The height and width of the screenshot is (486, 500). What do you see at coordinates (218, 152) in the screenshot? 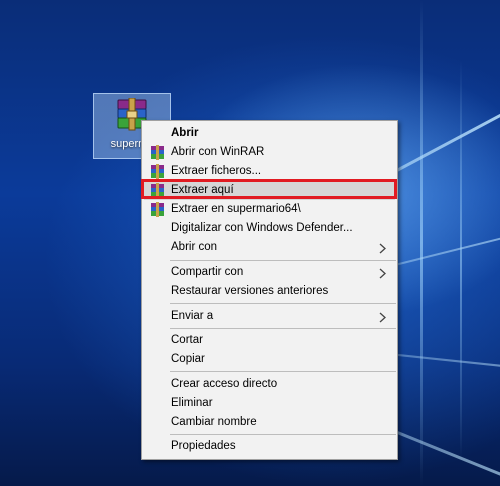
I see `menu-item-label: Abrir con WinRAR` at bounding box center [218, 152].